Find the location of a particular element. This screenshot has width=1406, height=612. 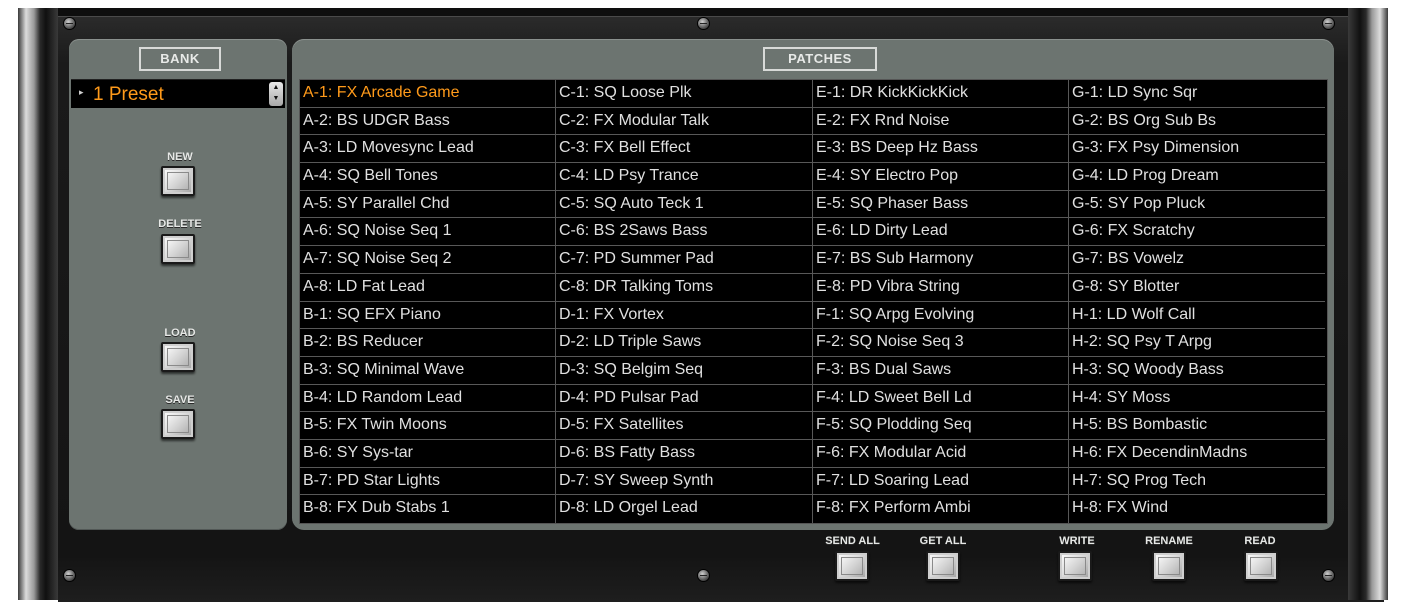

patch-item: G-8: SY Blotter is located at coordinates (1197, 288).